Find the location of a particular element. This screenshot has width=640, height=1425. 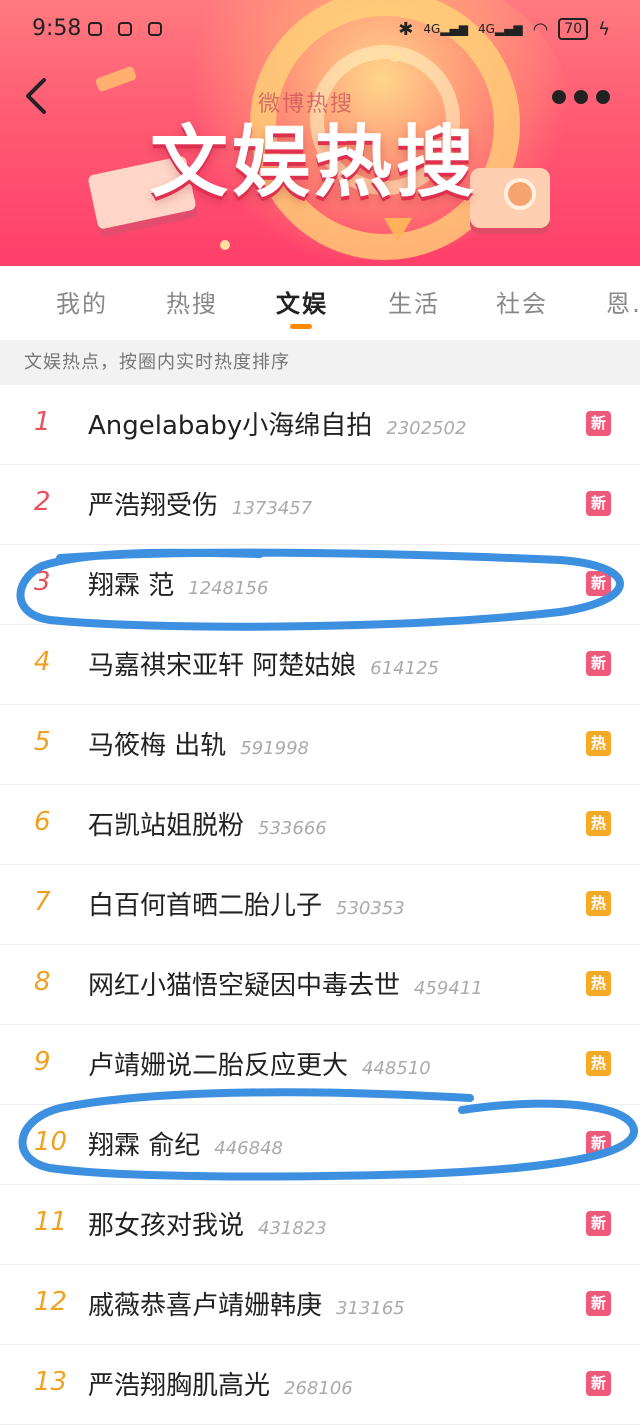

topic-title-text: 马嘉祺宋亚轩 阿楚姑娘 is located at coordinates (222, 666).